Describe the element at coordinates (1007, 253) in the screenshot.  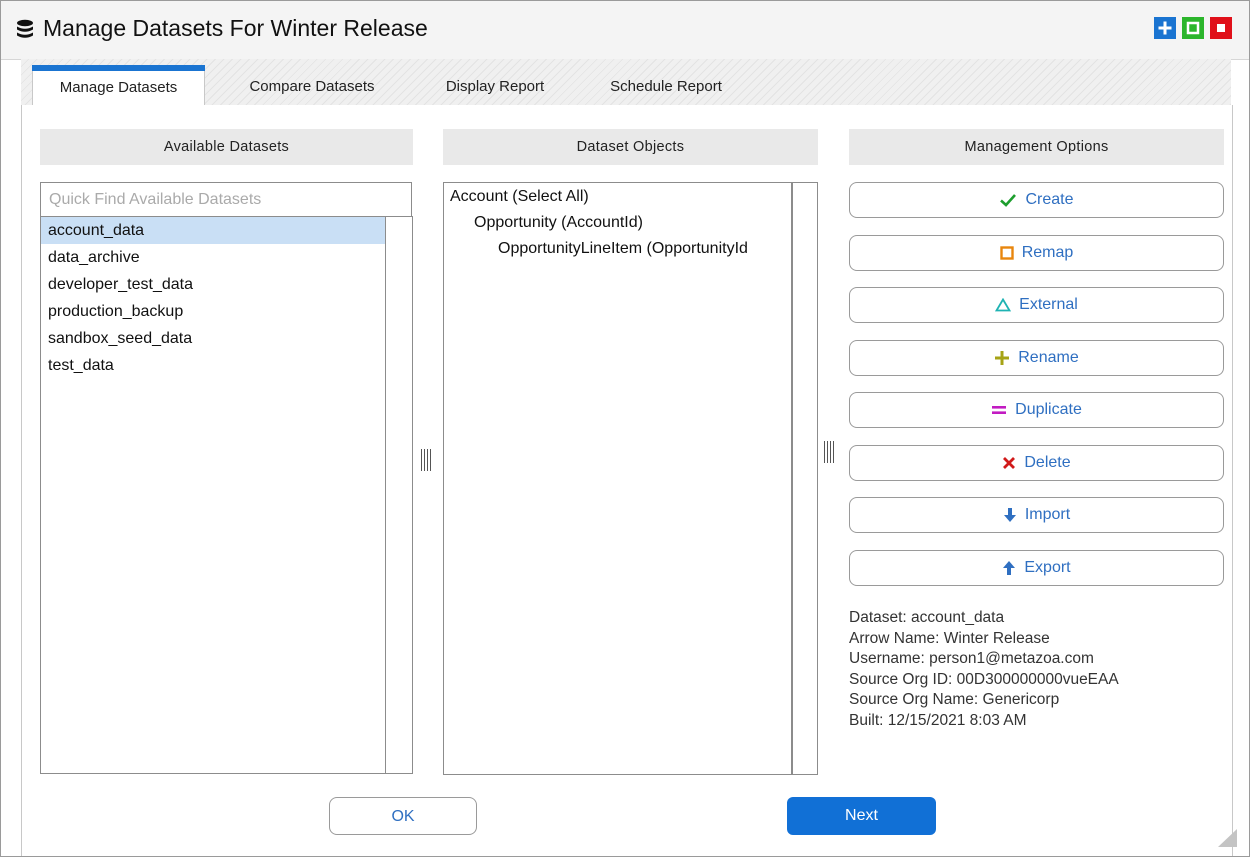
I see `square-outline-icon` at that location.